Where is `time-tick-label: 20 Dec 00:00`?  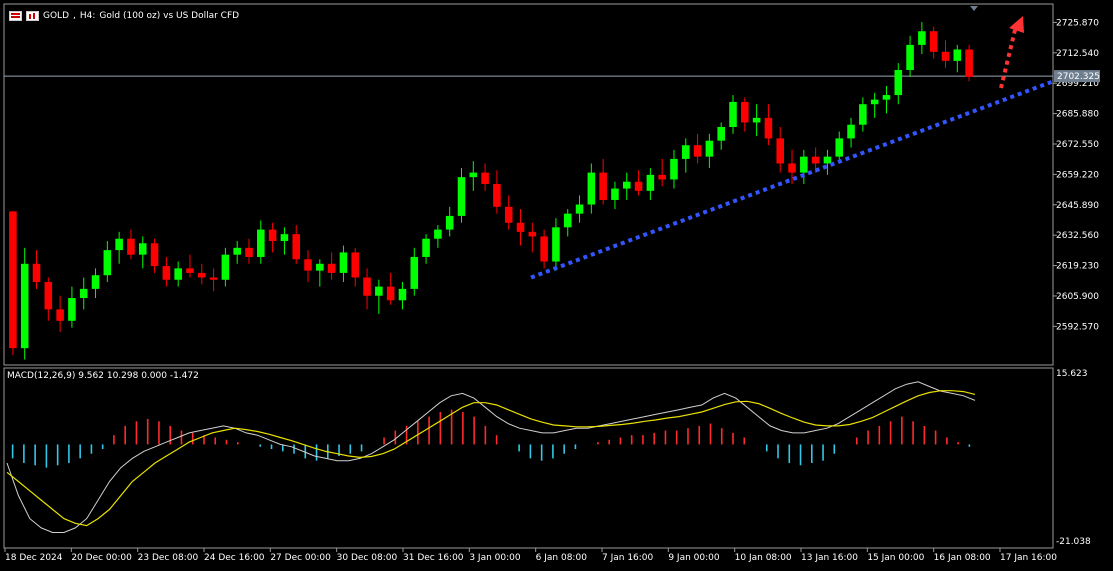 time-tick-label: 20 Dec 00:00 is located at coordinates (101, 558).